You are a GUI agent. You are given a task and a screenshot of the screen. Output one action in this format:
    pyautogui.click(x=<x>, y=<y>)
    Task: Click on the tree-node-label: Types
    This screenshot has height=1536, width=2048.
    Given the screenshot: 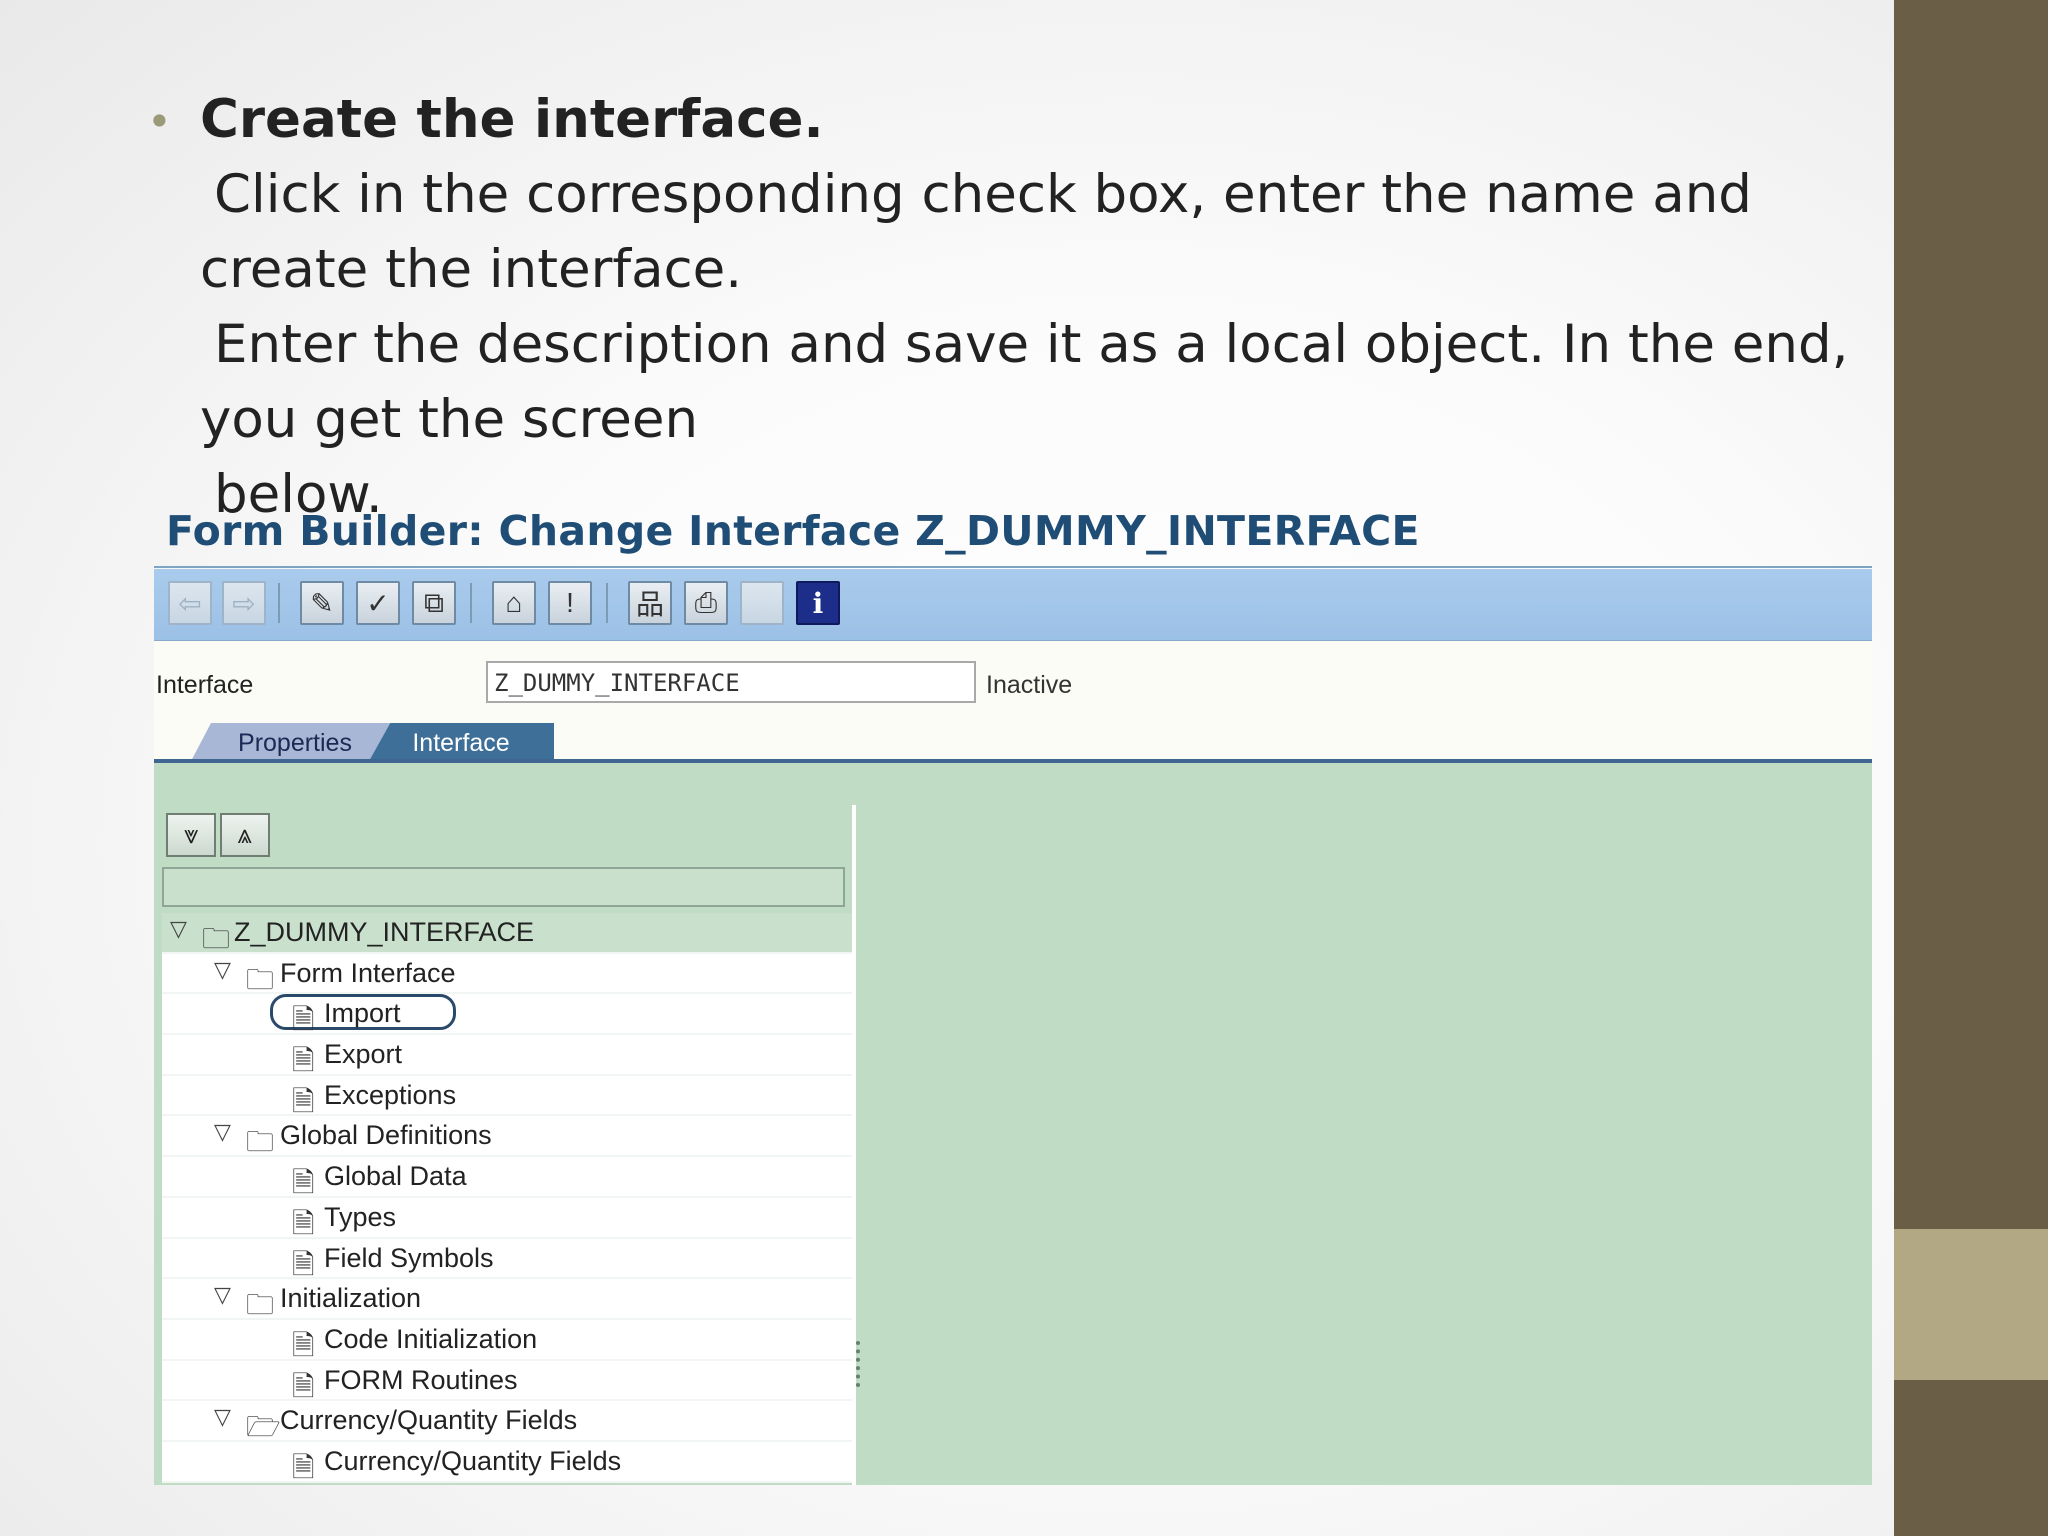 What is the action you would take?
    pyautogui.click(x=360, y=1216)
    